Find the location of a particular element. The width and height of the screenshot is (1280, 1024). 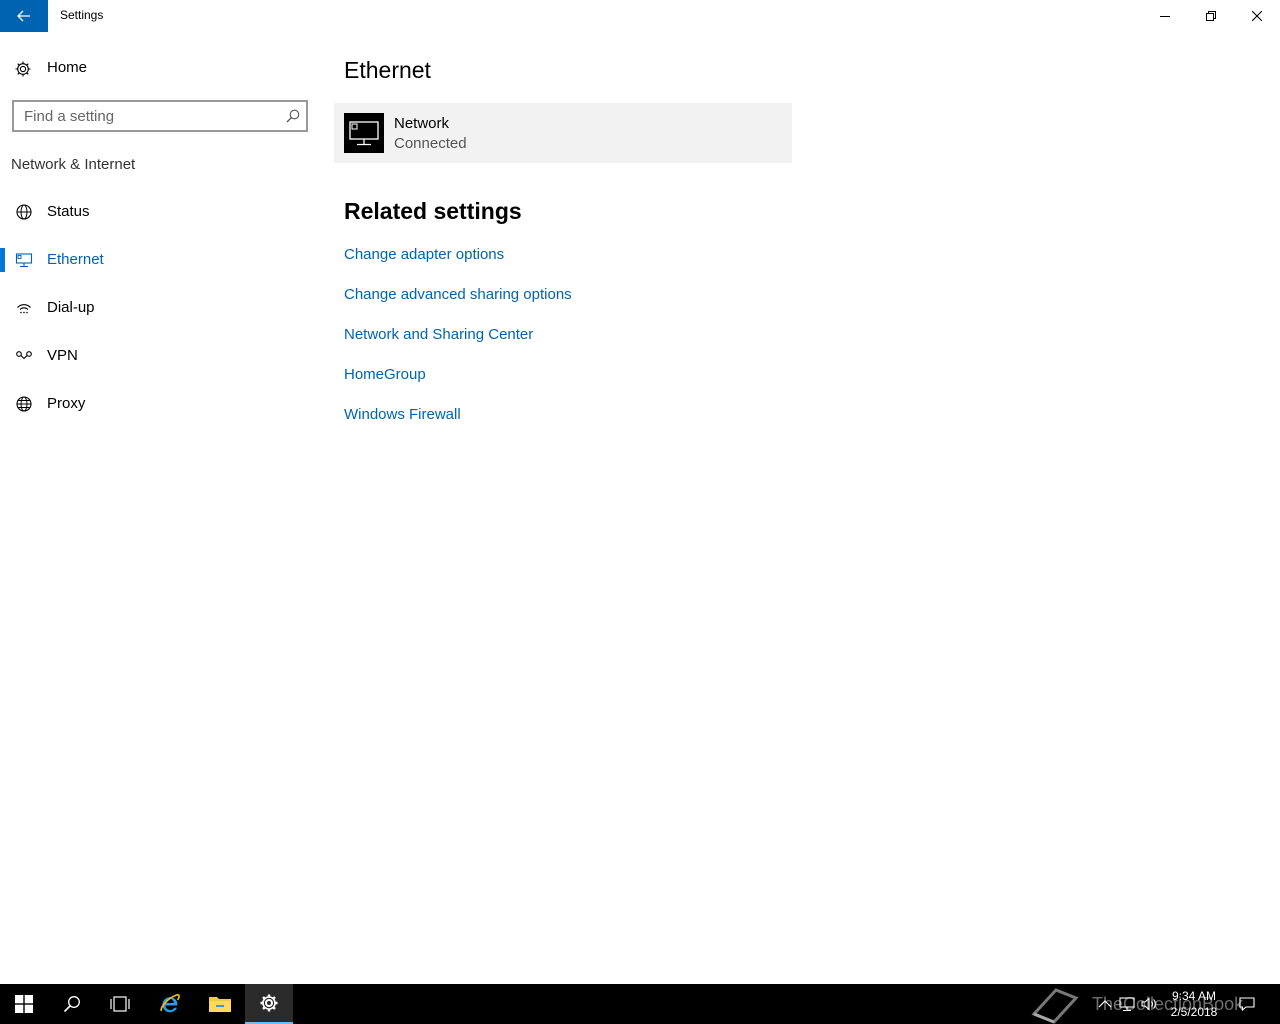

sidebar-item-ethernet: Ethernet is located at coordinates (160, 260).